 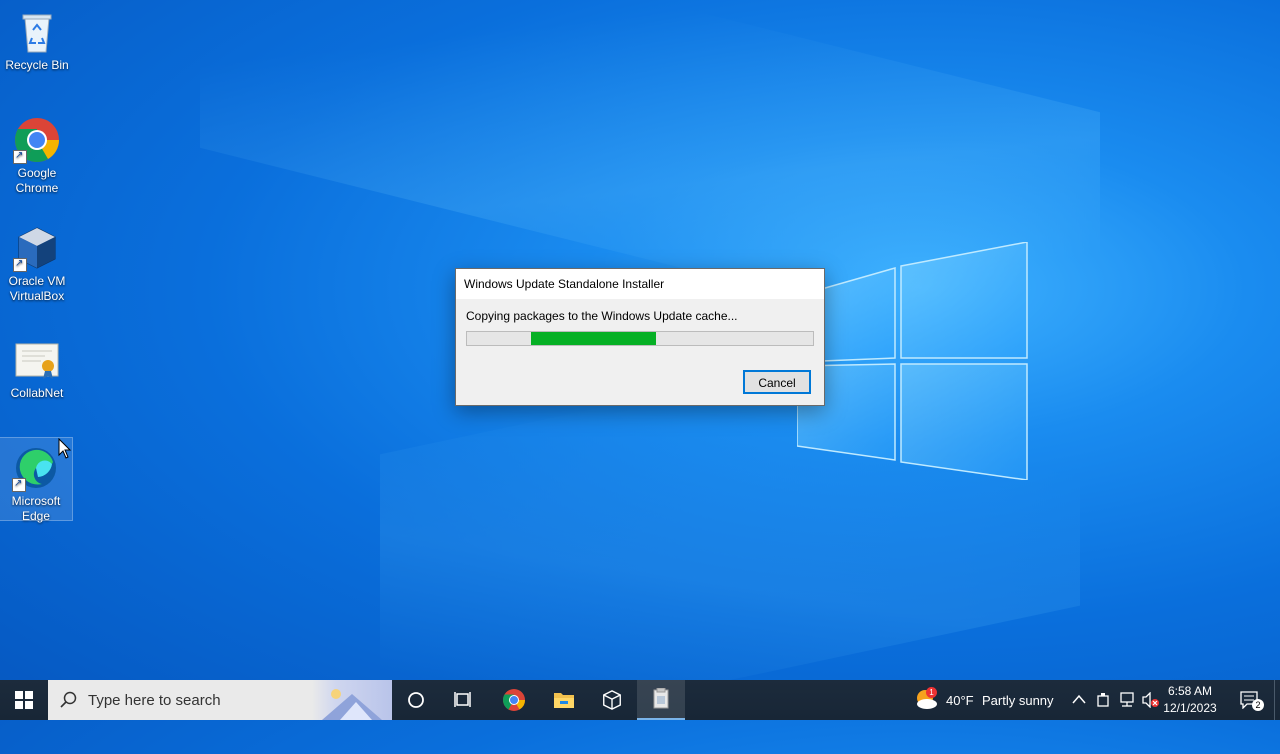 What do you see at coordinates (1190, 708) in the screenshot?
I see `clock-date: 12/1/2023` at bounding box center [1190, 708].